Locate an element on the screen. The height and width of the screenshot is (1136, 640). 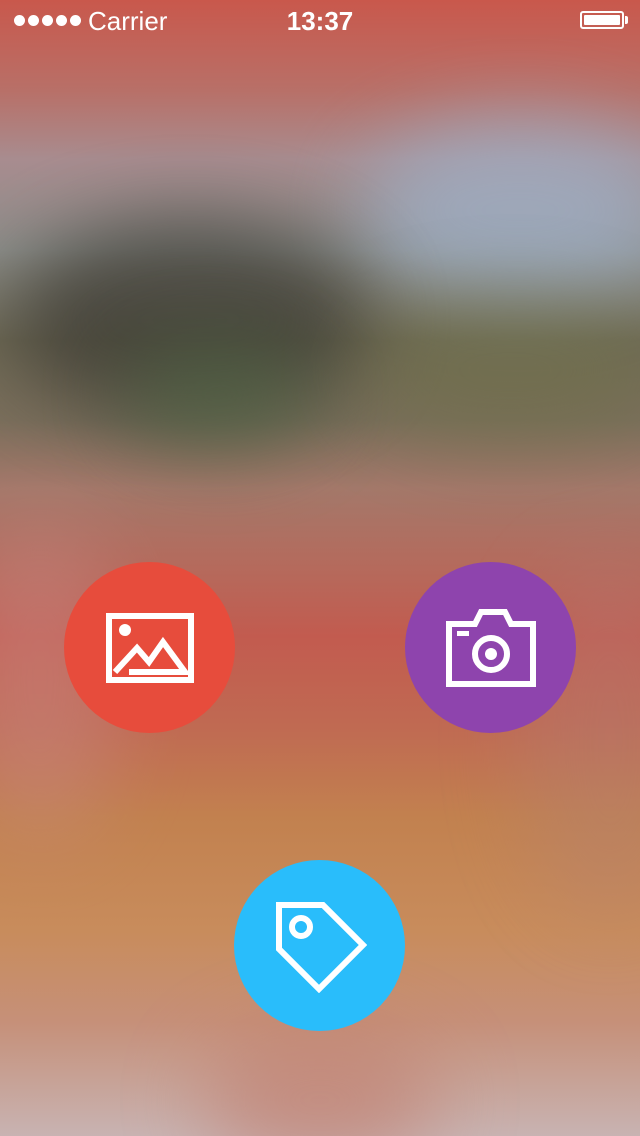
tag-button is located at coordinates (319, 945).